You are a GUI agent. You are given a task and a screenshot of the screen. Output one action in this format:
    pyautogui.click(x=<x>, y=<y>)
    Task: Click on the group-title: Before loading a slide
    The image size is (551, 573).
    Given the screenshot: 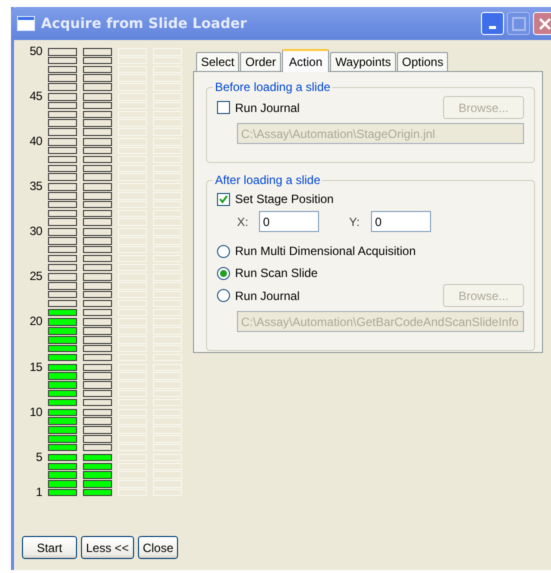 What is the action you would take?
    pyautogui.click(x=273, y=87)
    